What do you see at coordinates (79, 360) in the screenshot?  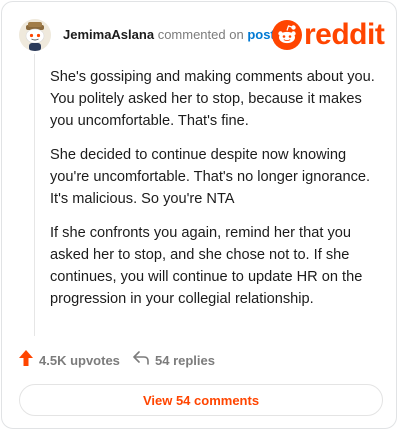 I see `upvote-count: 4.5K upvotes` at bounding box center [79, 360].